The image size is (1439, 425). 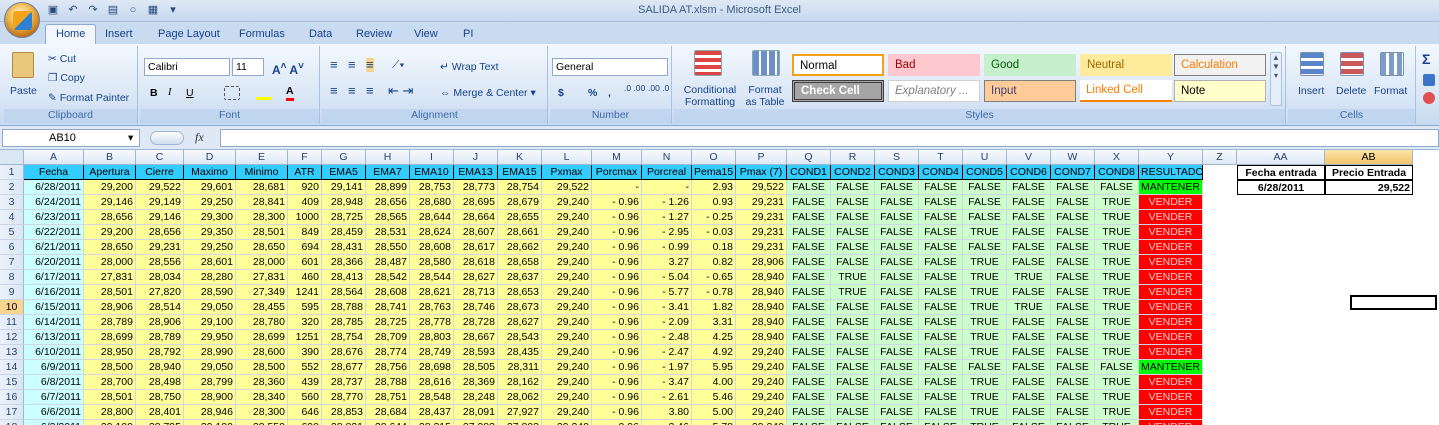 What do you see at coordinates (119, 34) in the screenshot?
I see `tab-insert: Insert` at bounding box center [119, 34].